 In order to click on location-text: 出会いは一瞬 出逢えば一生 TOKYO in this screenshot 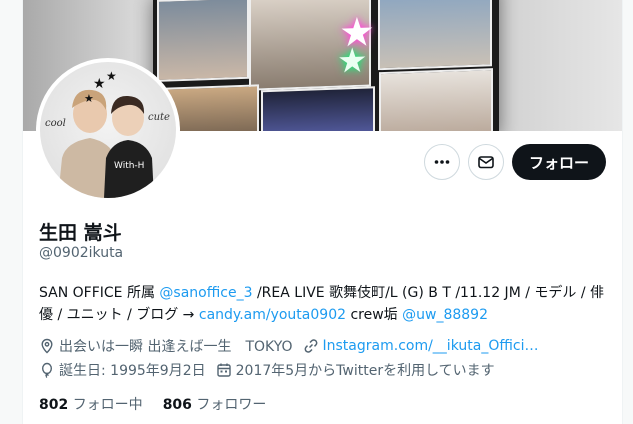, I will do `click(176, 347)`.